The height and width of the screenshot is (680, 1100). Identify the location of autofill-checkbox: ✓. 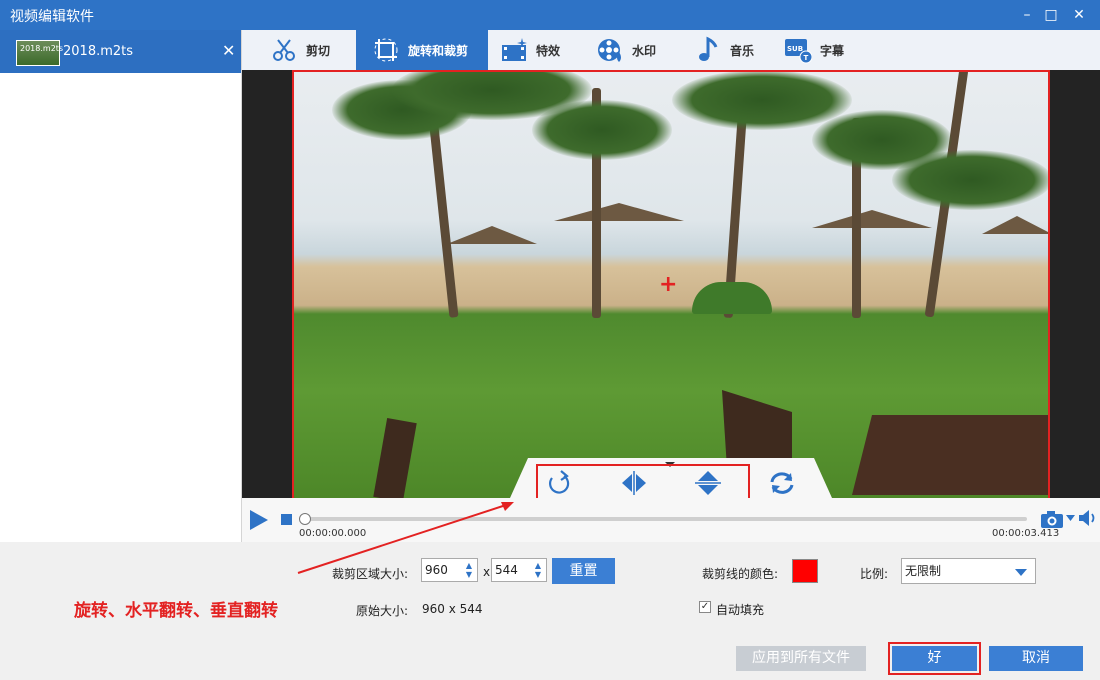
(705, 607).